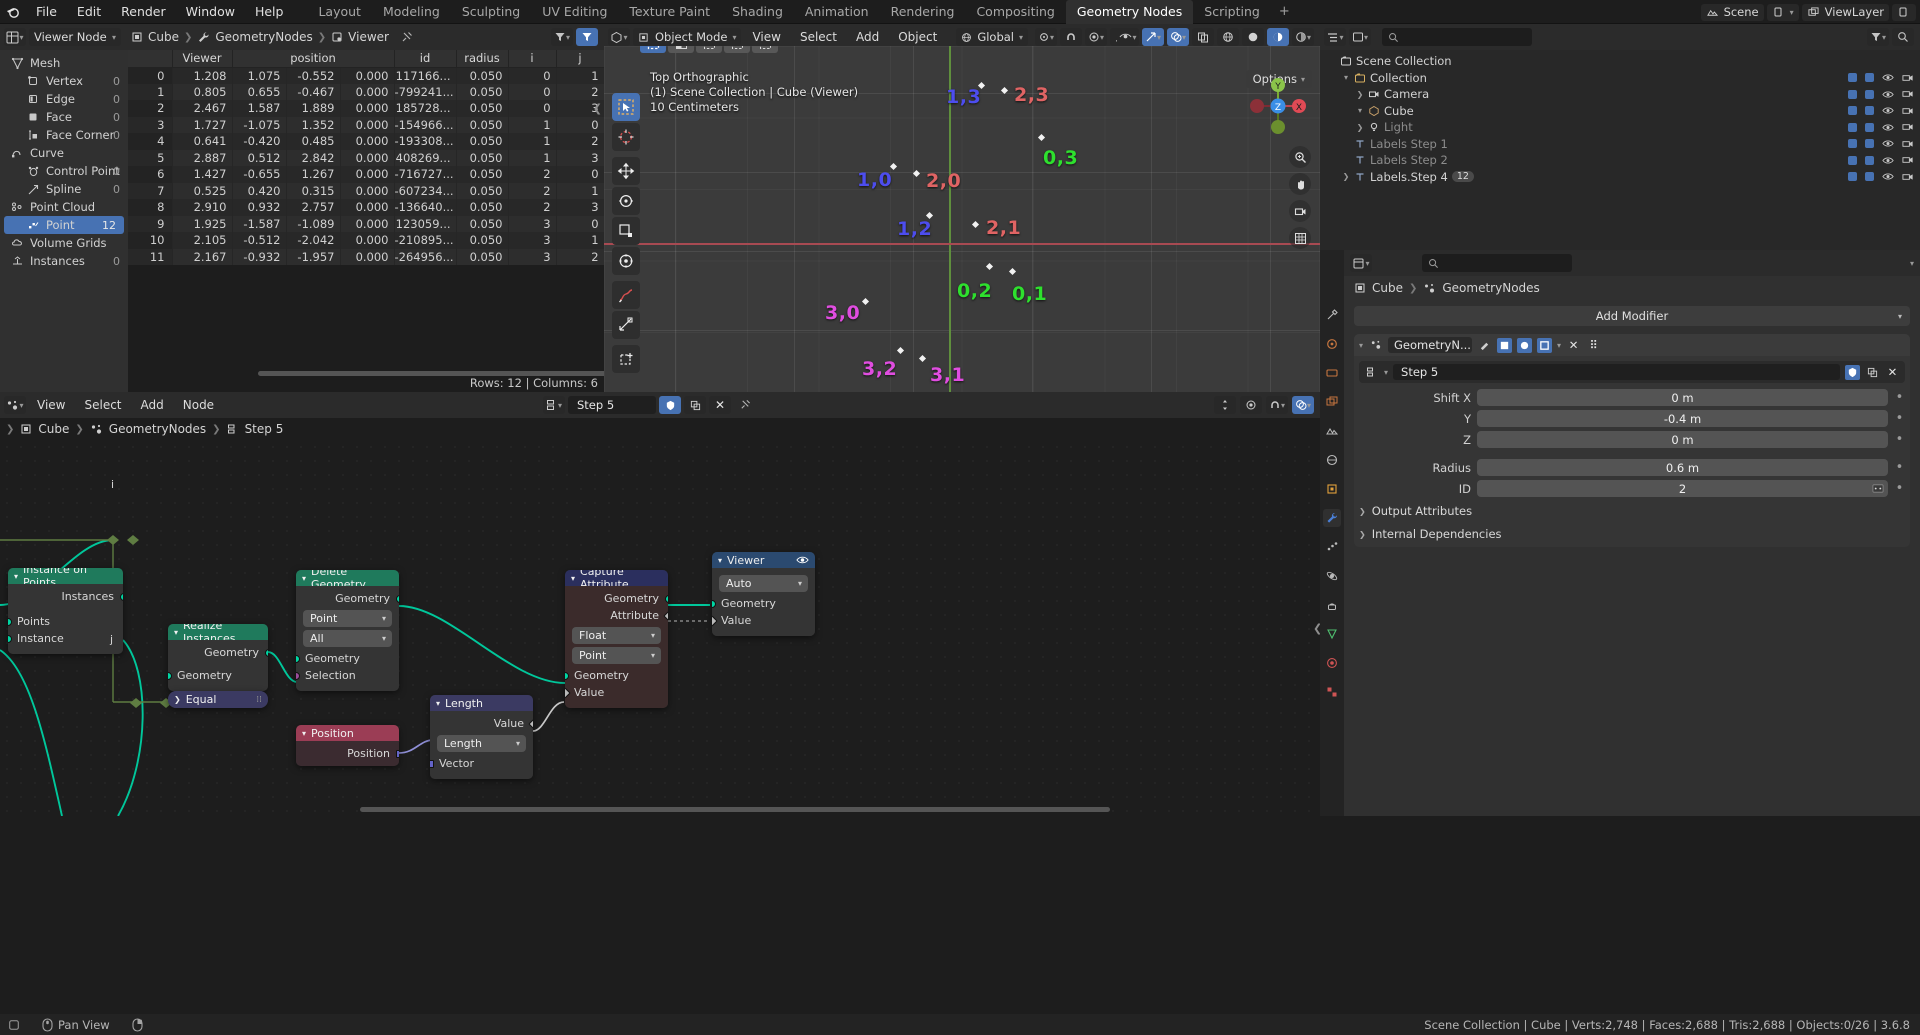  What do you see at coordinates (1682, 467) in the screenshot?
I see `modifier-input-field: 0.6 m` at bounding box center [1682, 467].